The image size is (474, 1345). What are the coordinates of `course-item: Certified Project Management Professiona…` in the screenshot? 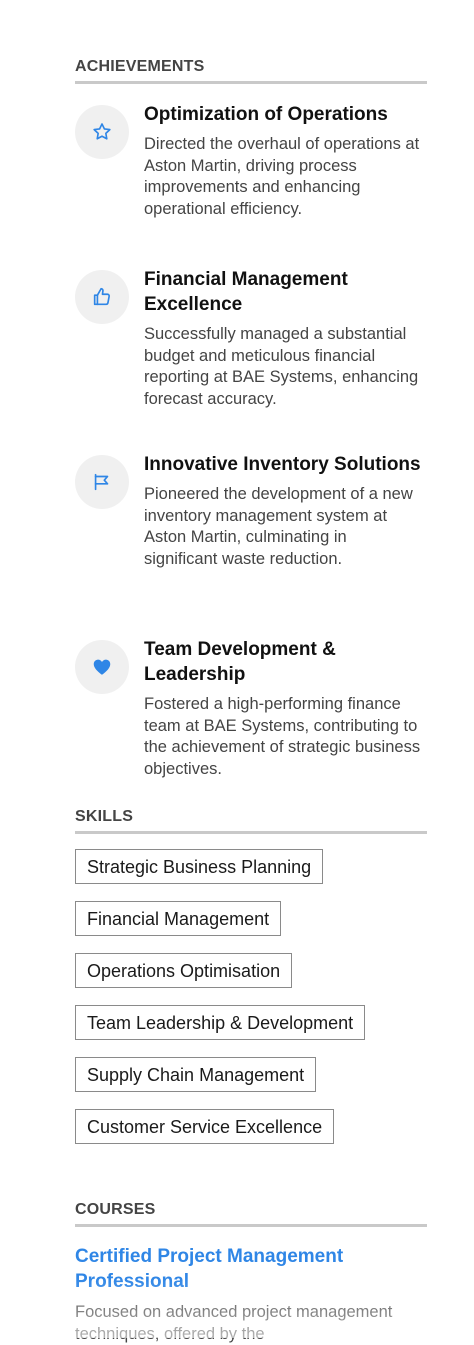 It's located at (251, 1294).